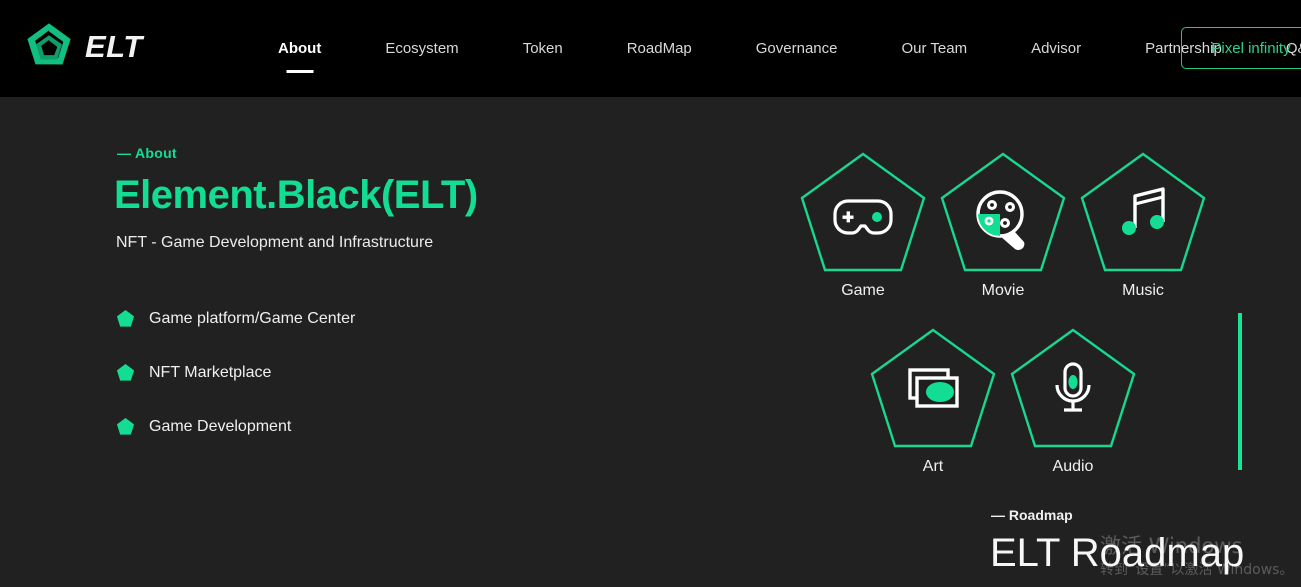 The height and width of the screenshot is (587, 1301). Describe the element at coordinates (933, 388) in the screenshot. I see `image-frames-icon` at that location.